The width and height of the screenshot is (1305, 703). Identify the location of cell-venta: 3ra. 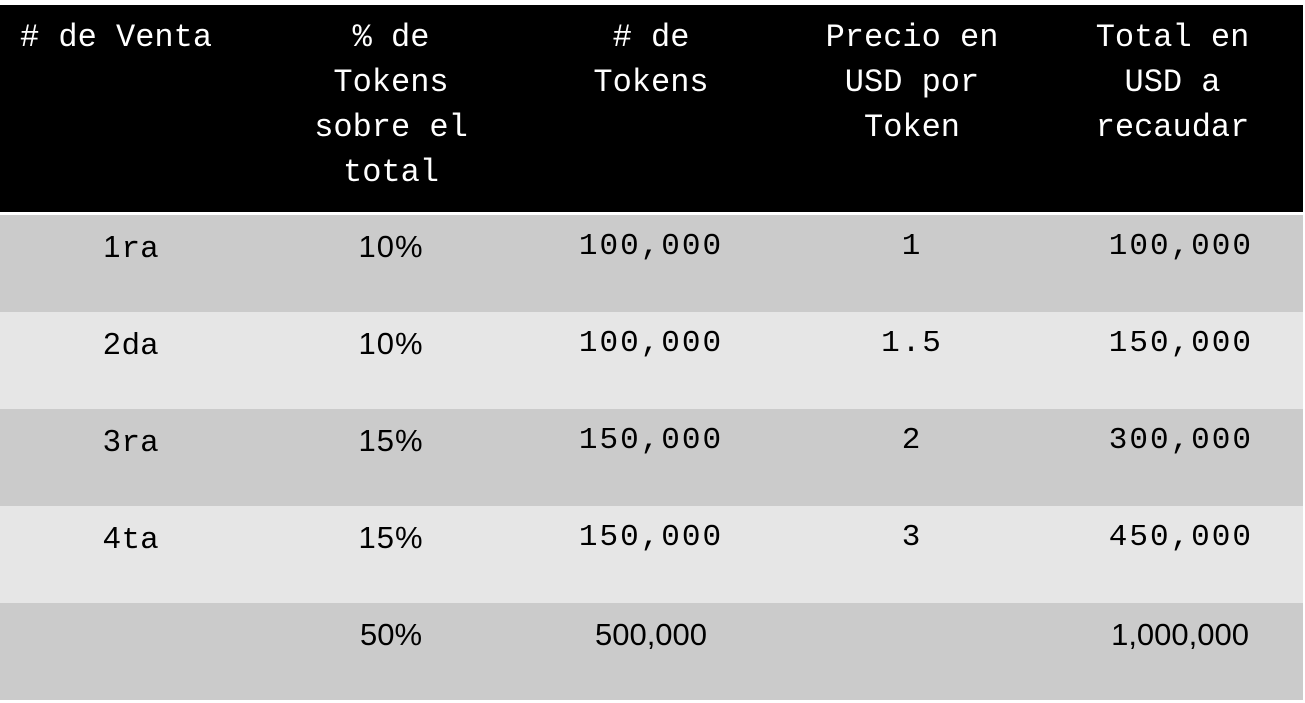
(131, 457).